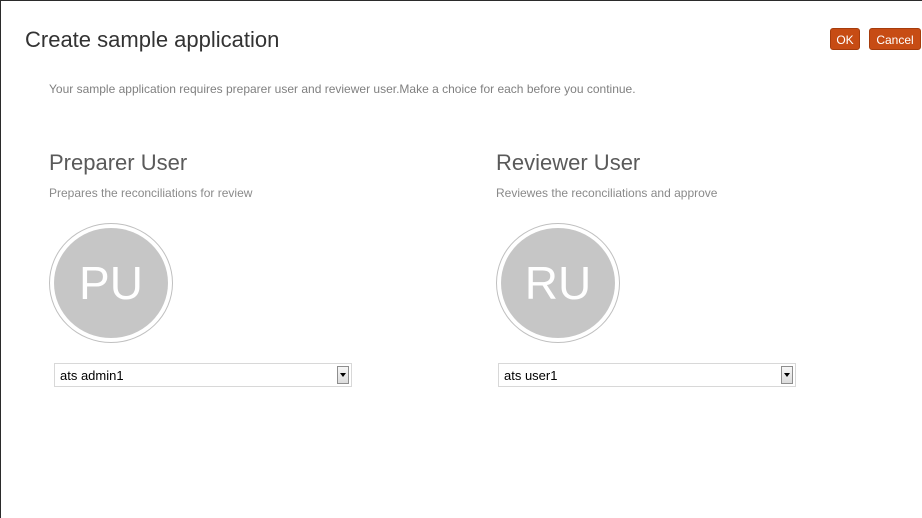 This screenshot has height=518, width=922. I want to click on preparer-avatar-initials: PU, so click(111, 283).